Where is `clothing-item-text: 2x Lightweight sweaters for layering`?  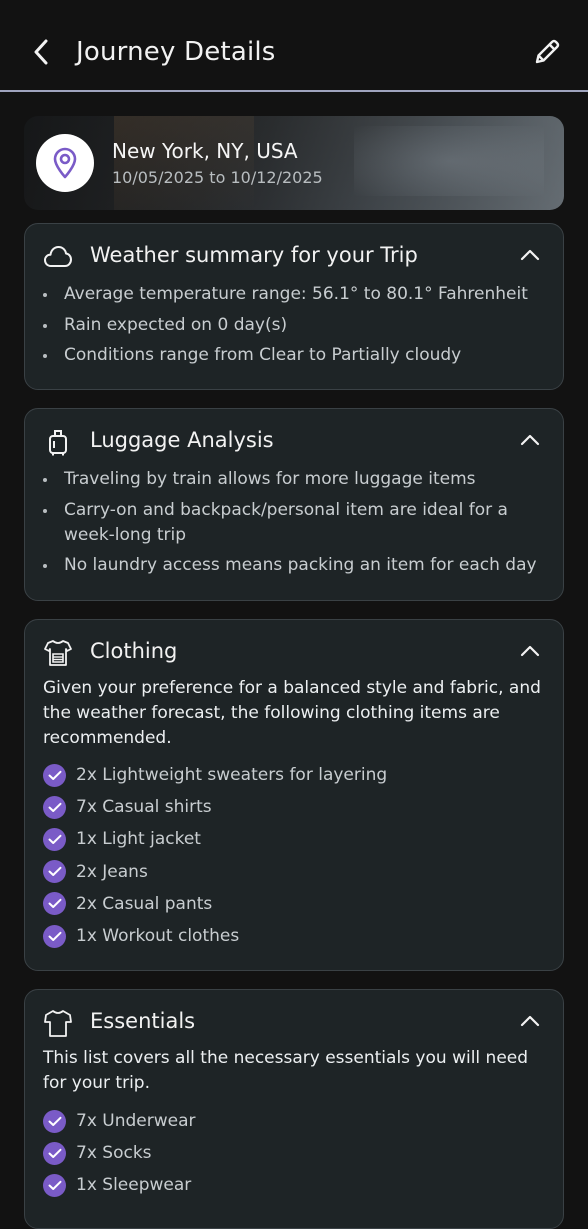 clothing-item-text: 2x Lightweight sweaters for layering is located at coordinates (232, 775).